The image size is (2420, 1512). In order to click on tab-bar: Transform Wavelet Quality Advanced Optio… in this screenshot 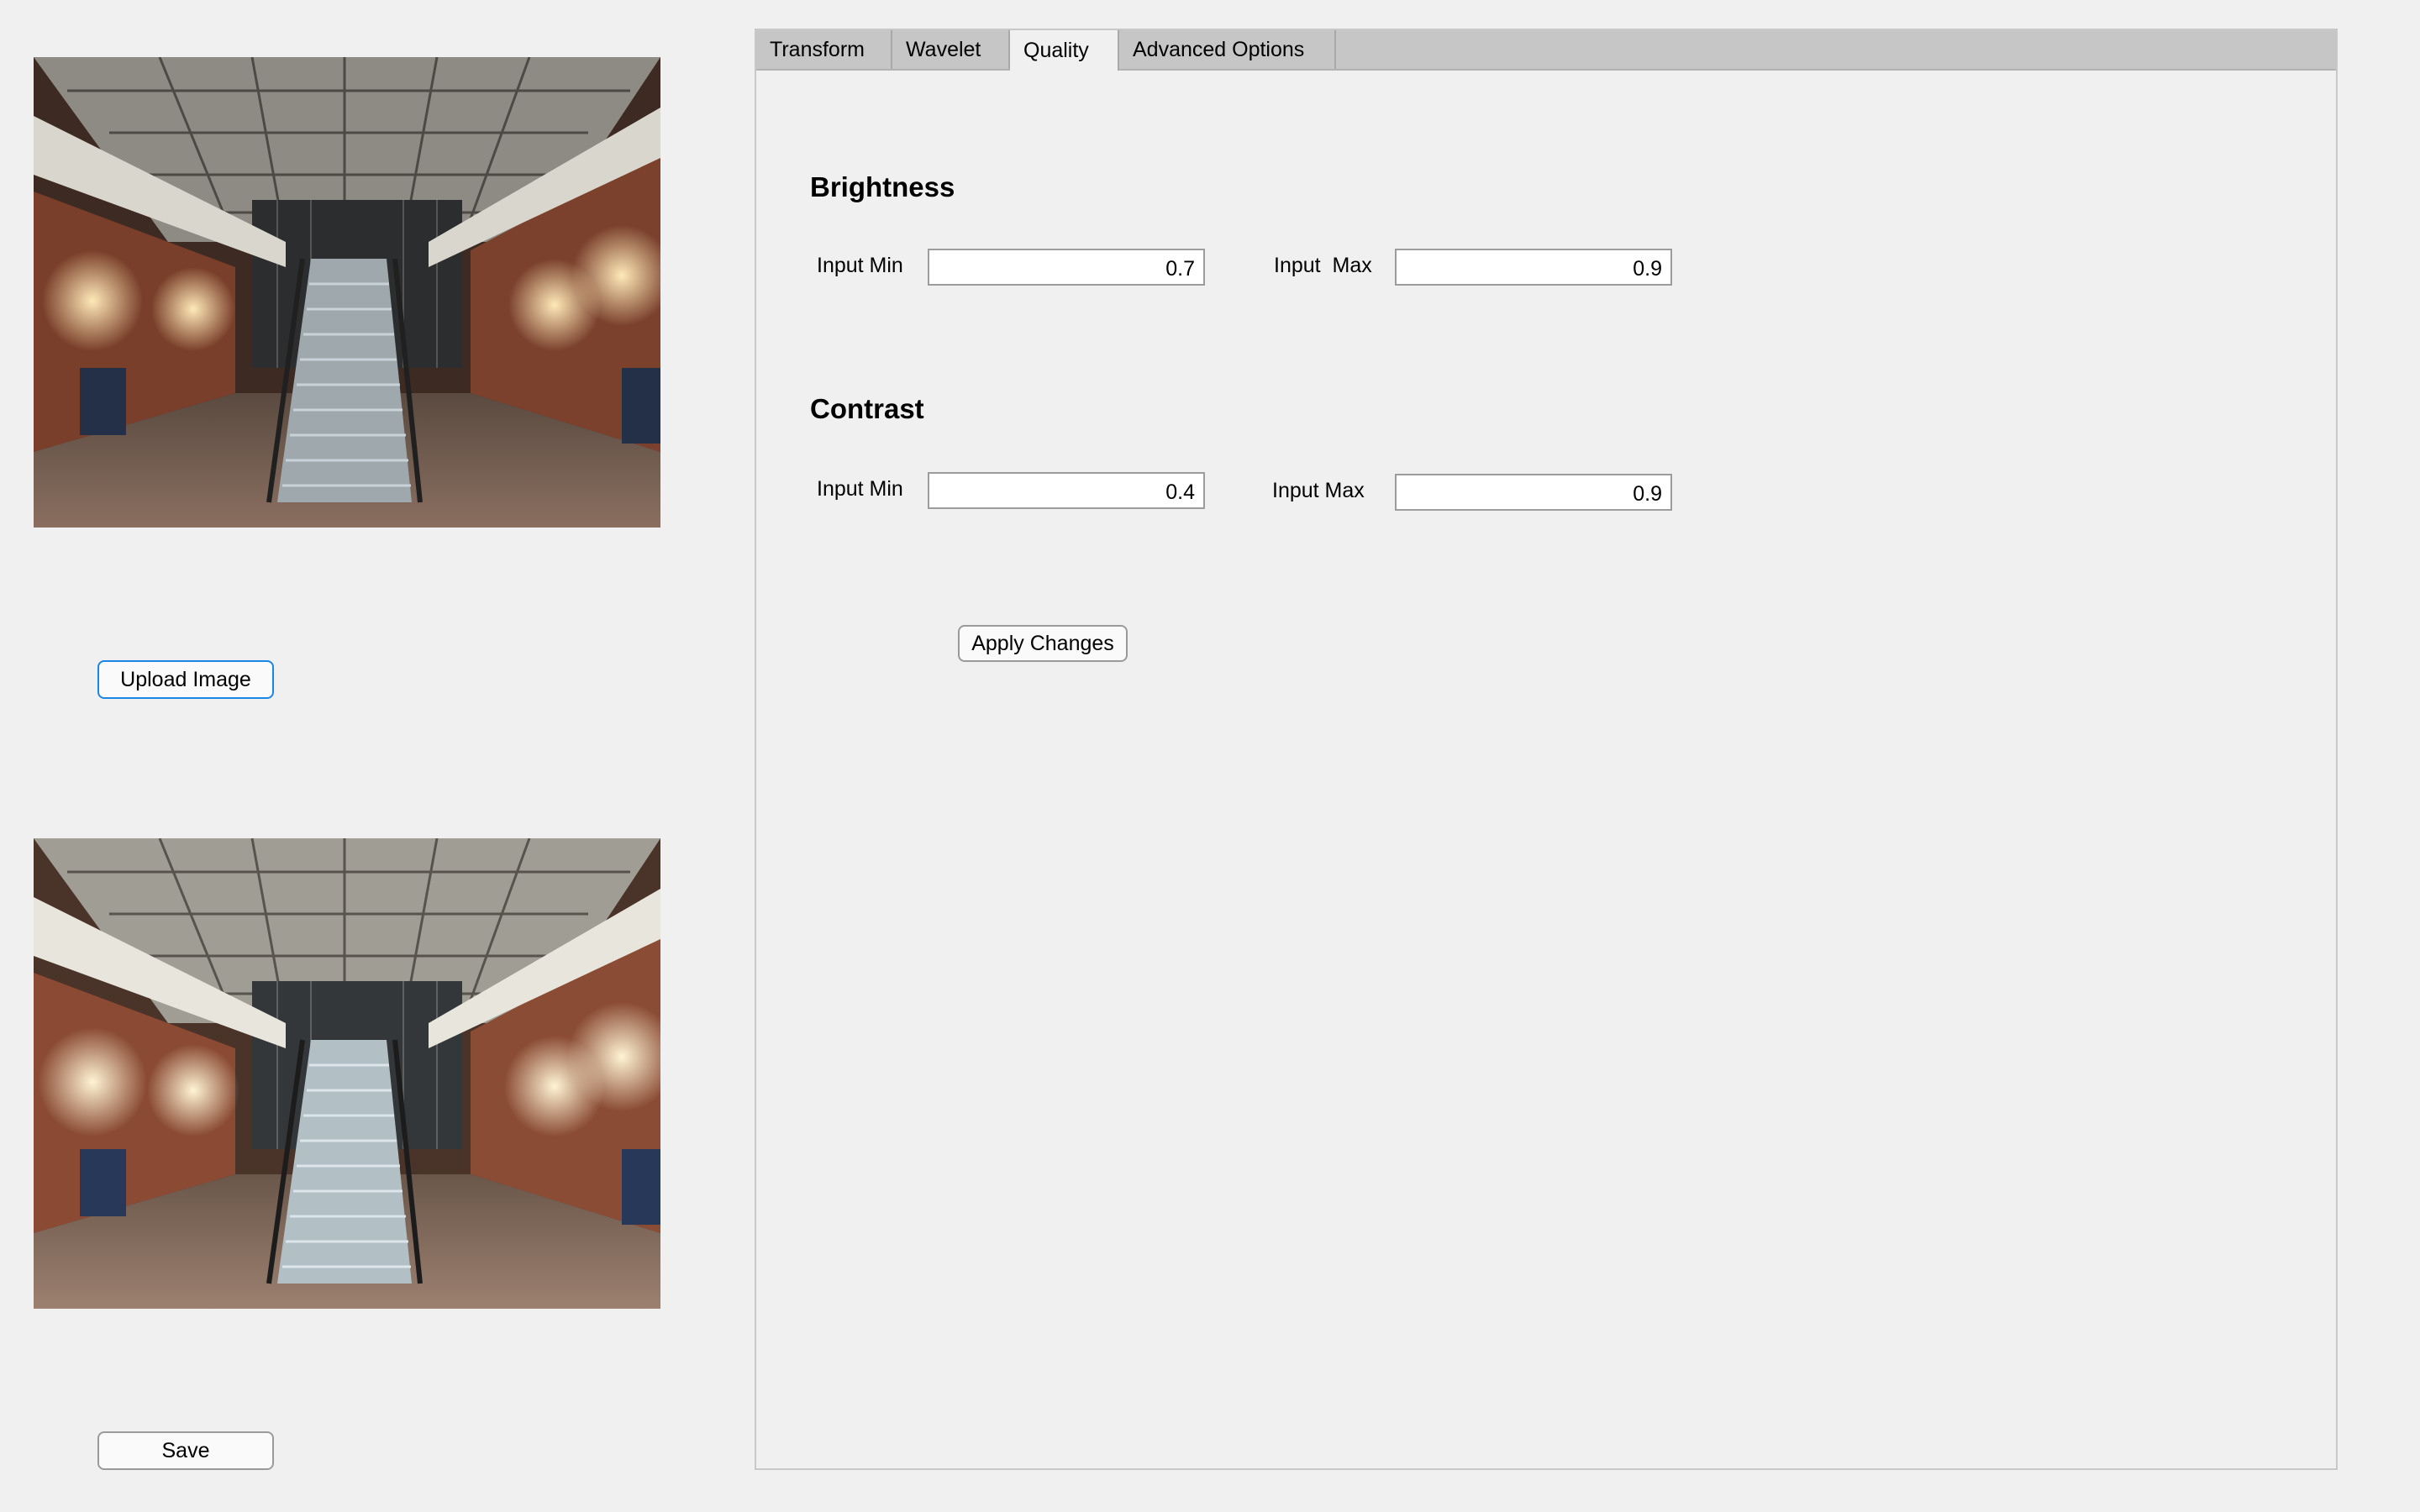, I will do `click(1546, 50)`.